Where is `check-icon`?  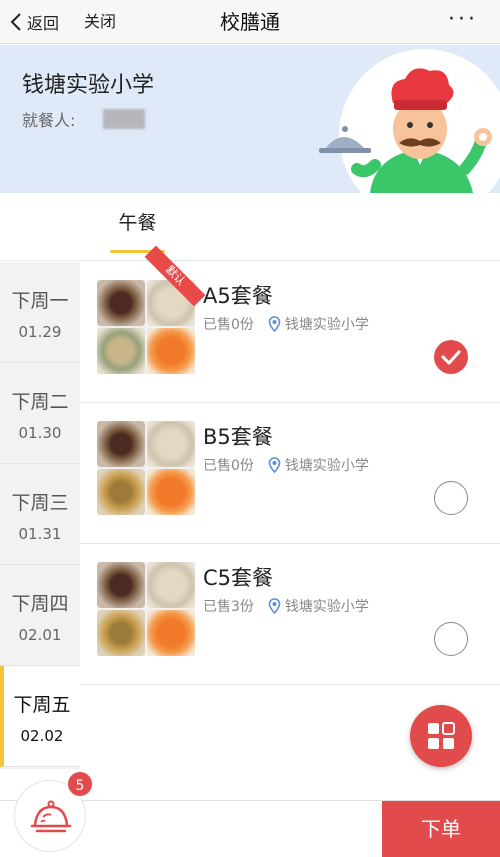 check-icon is located at coordinates (451, 357).